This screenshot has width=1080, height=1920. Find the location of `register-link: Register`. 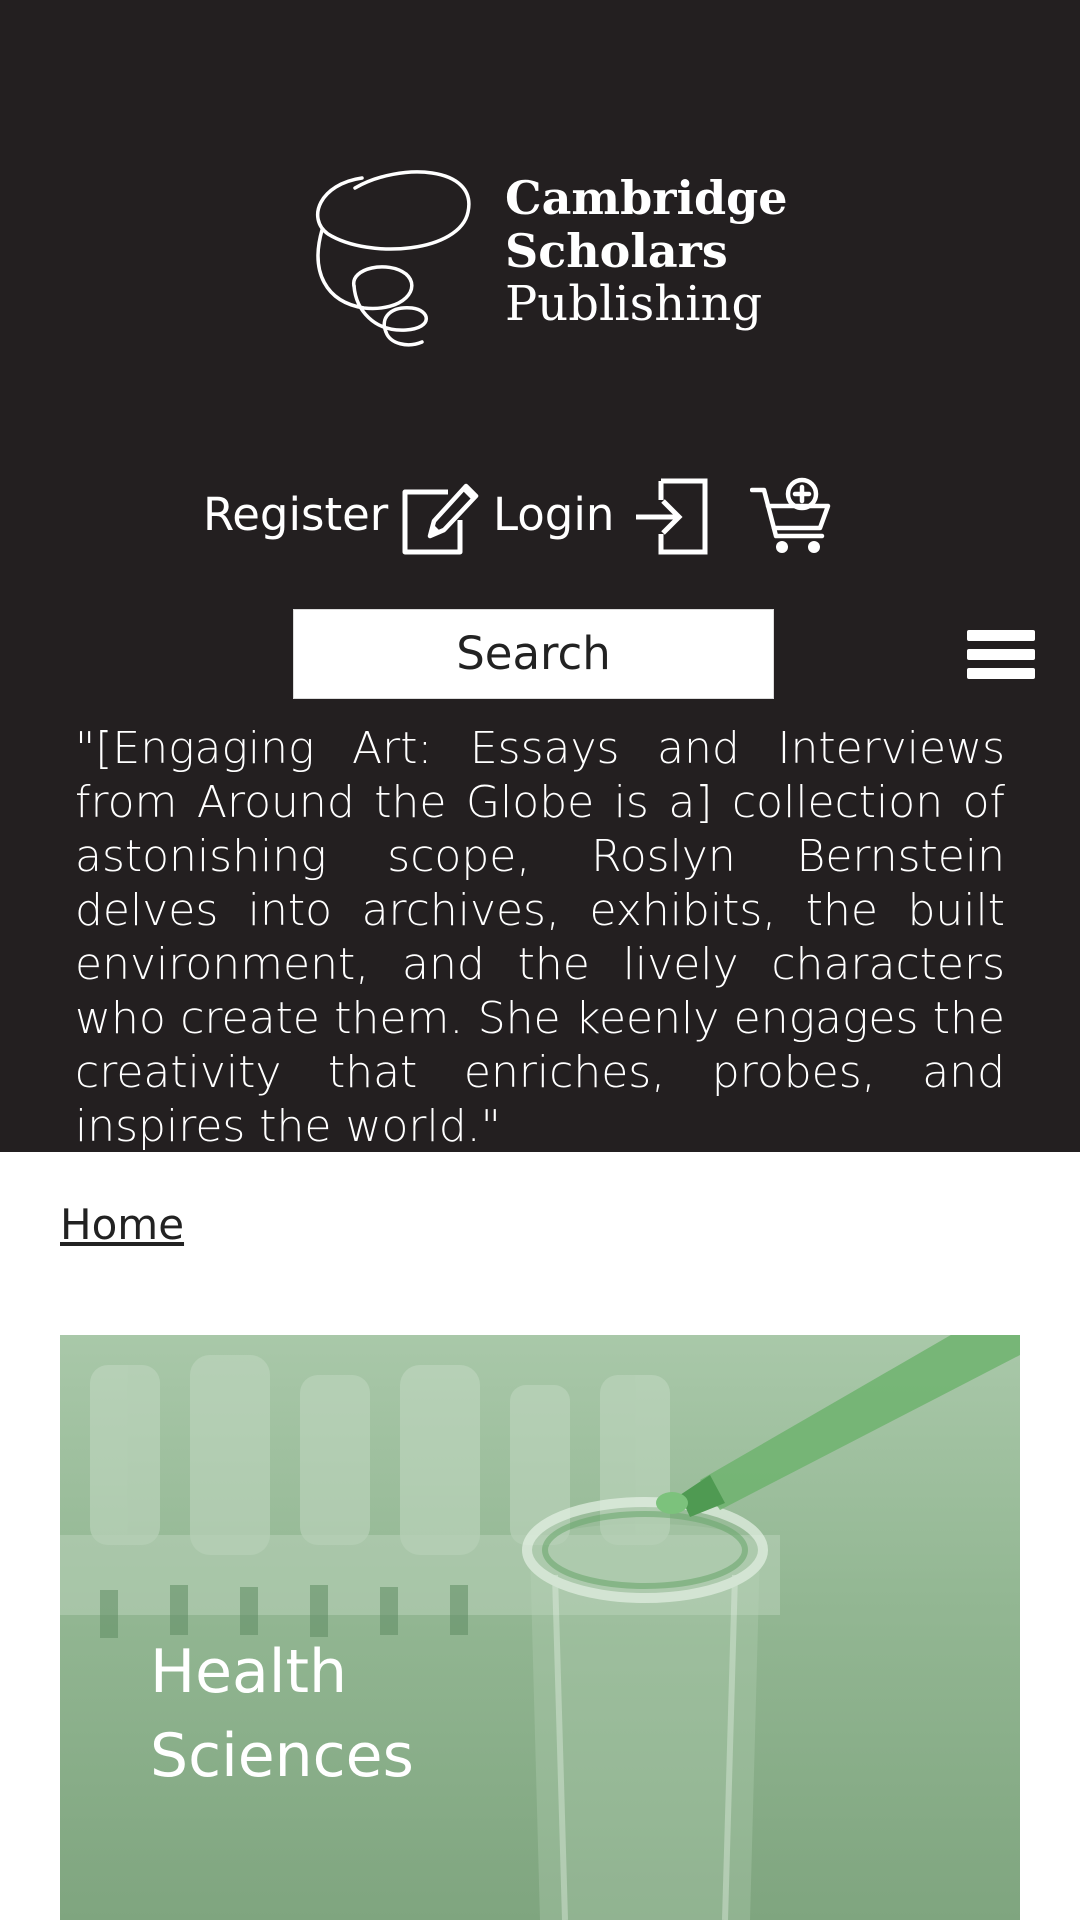

register-link: Register is located at coordinates (295, 514).